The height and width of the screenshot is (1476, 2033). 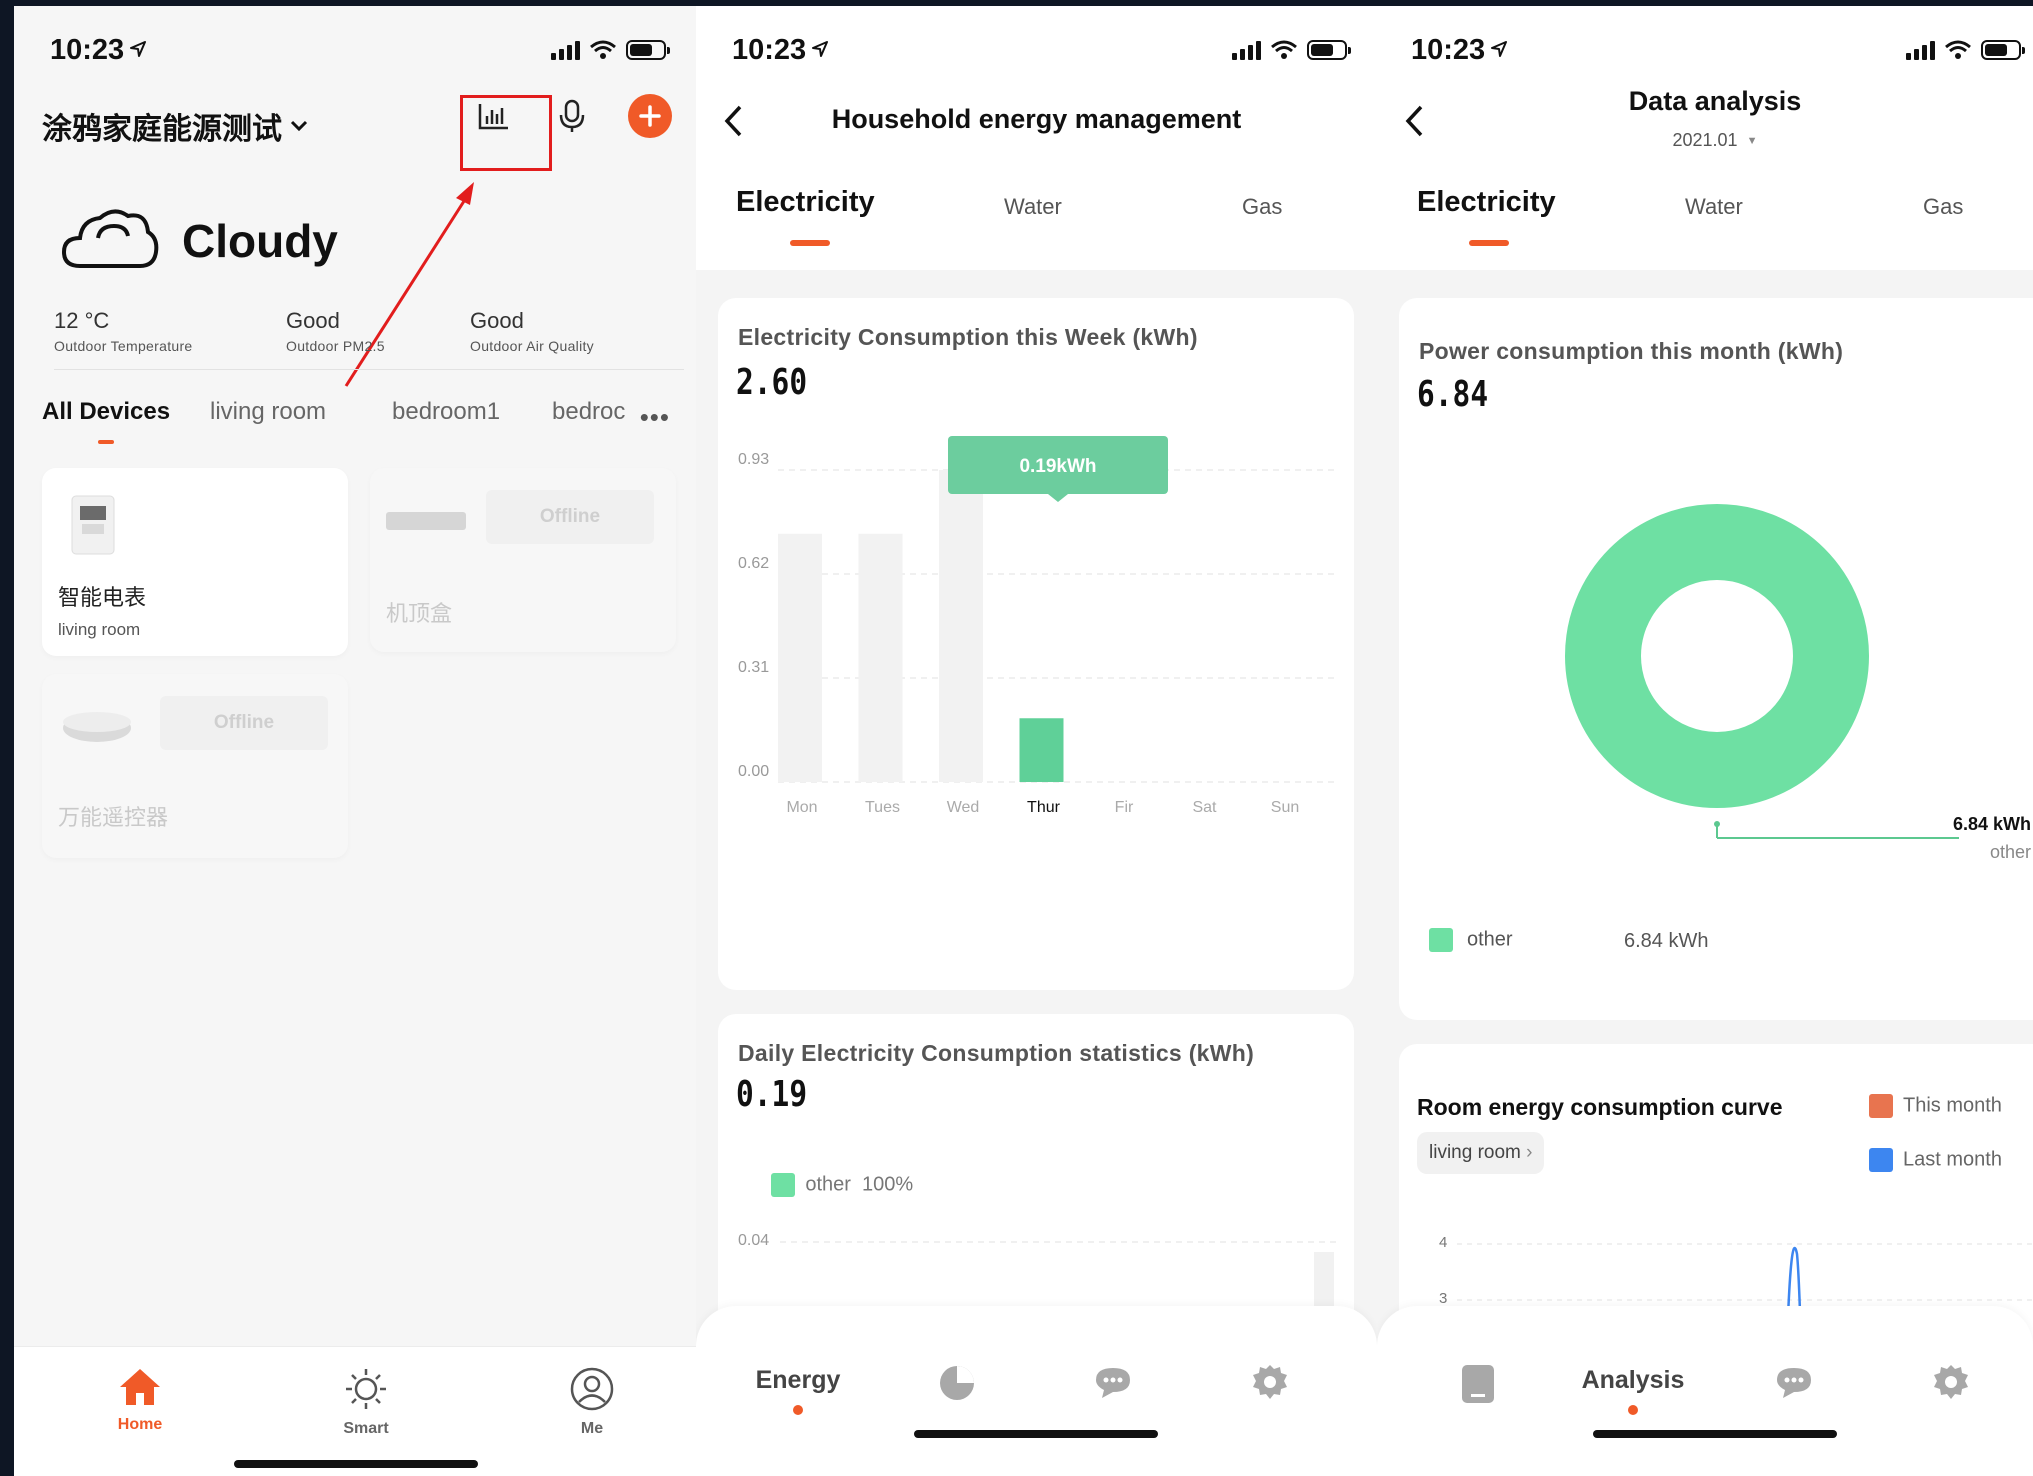 I want to click on donut-chart, so click(x=1762, y=671).